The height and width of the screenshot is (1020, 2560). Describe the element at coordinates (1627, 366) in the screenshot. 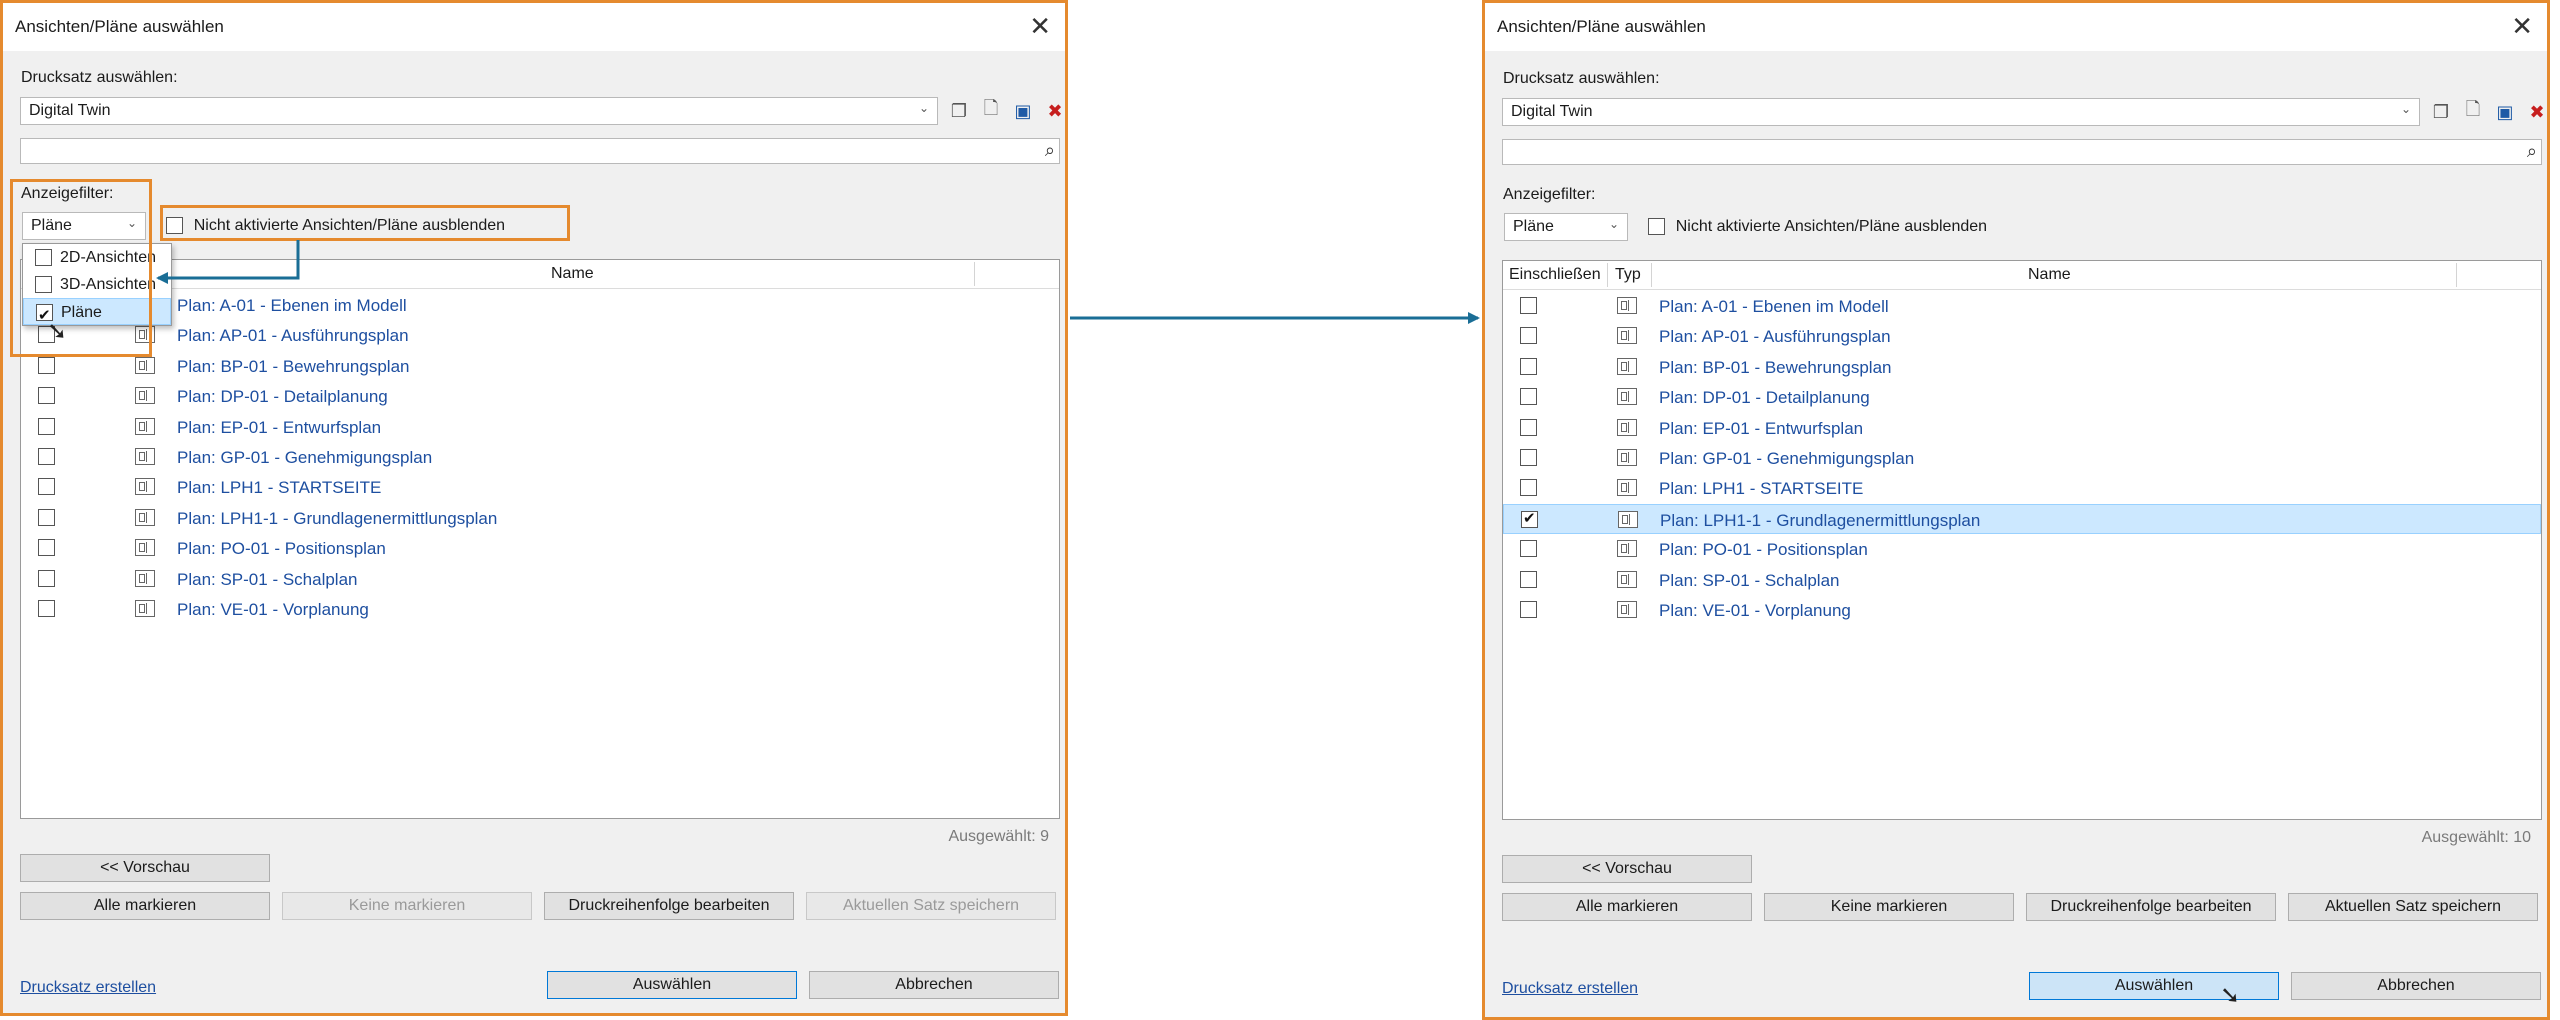

I see `sheet-icon` at that location.